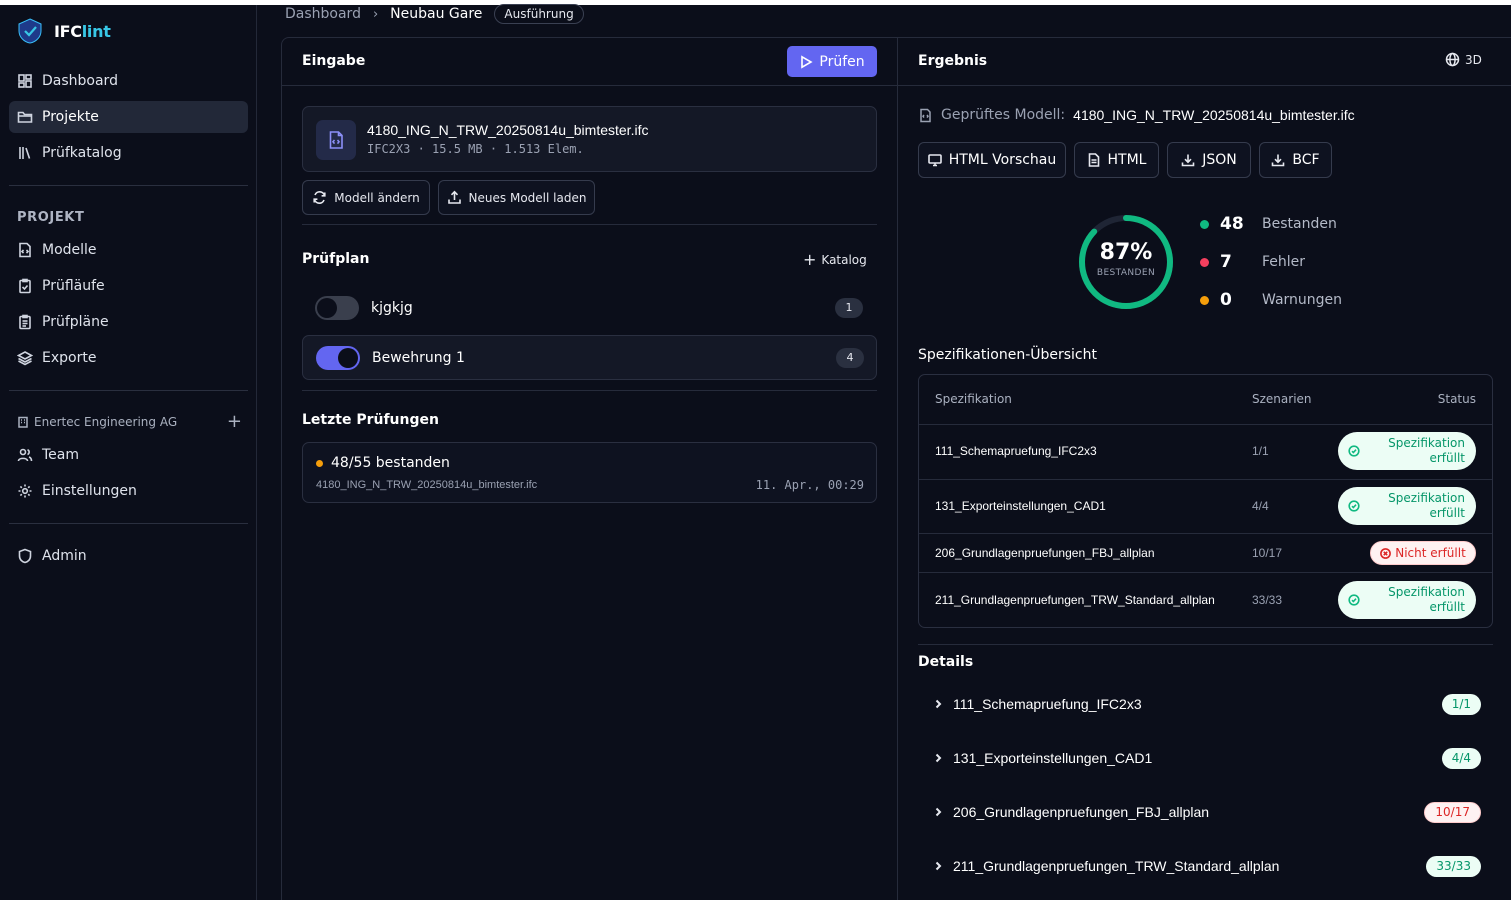  Describe the element at coordinates (418, 357) in the screenshot. I see `plan-name: Bewehrung 1` at that location.